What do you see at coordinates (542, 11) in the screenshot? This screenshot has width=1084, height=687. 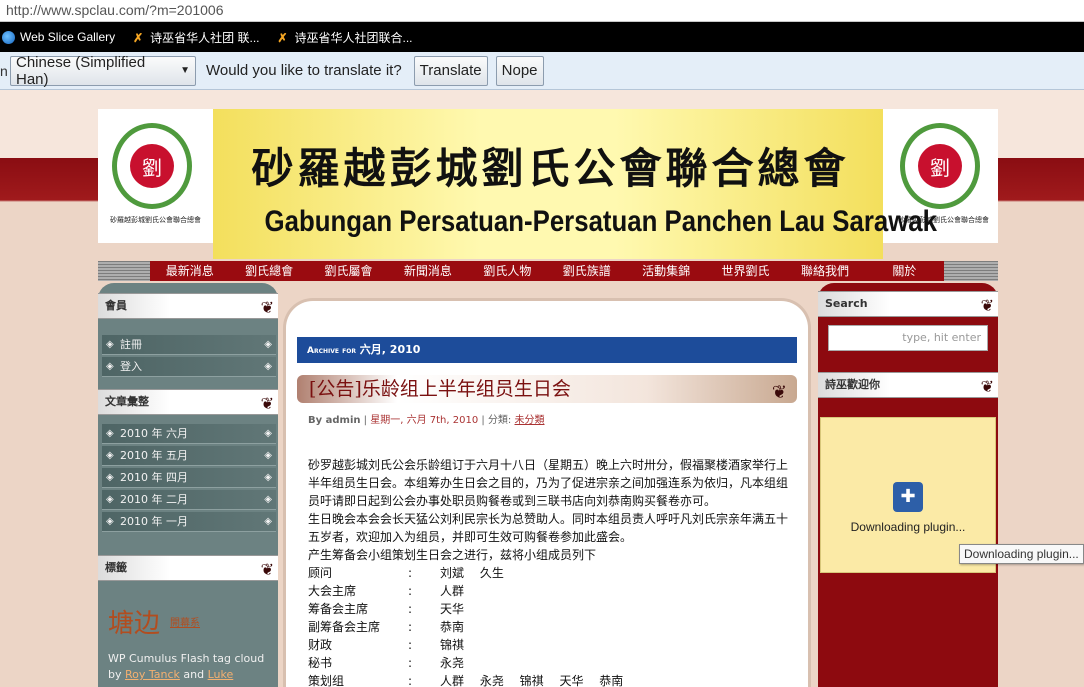 I see `address-bar: http://www.spclau.com/?m=201006` at bounding box center [542, 11].